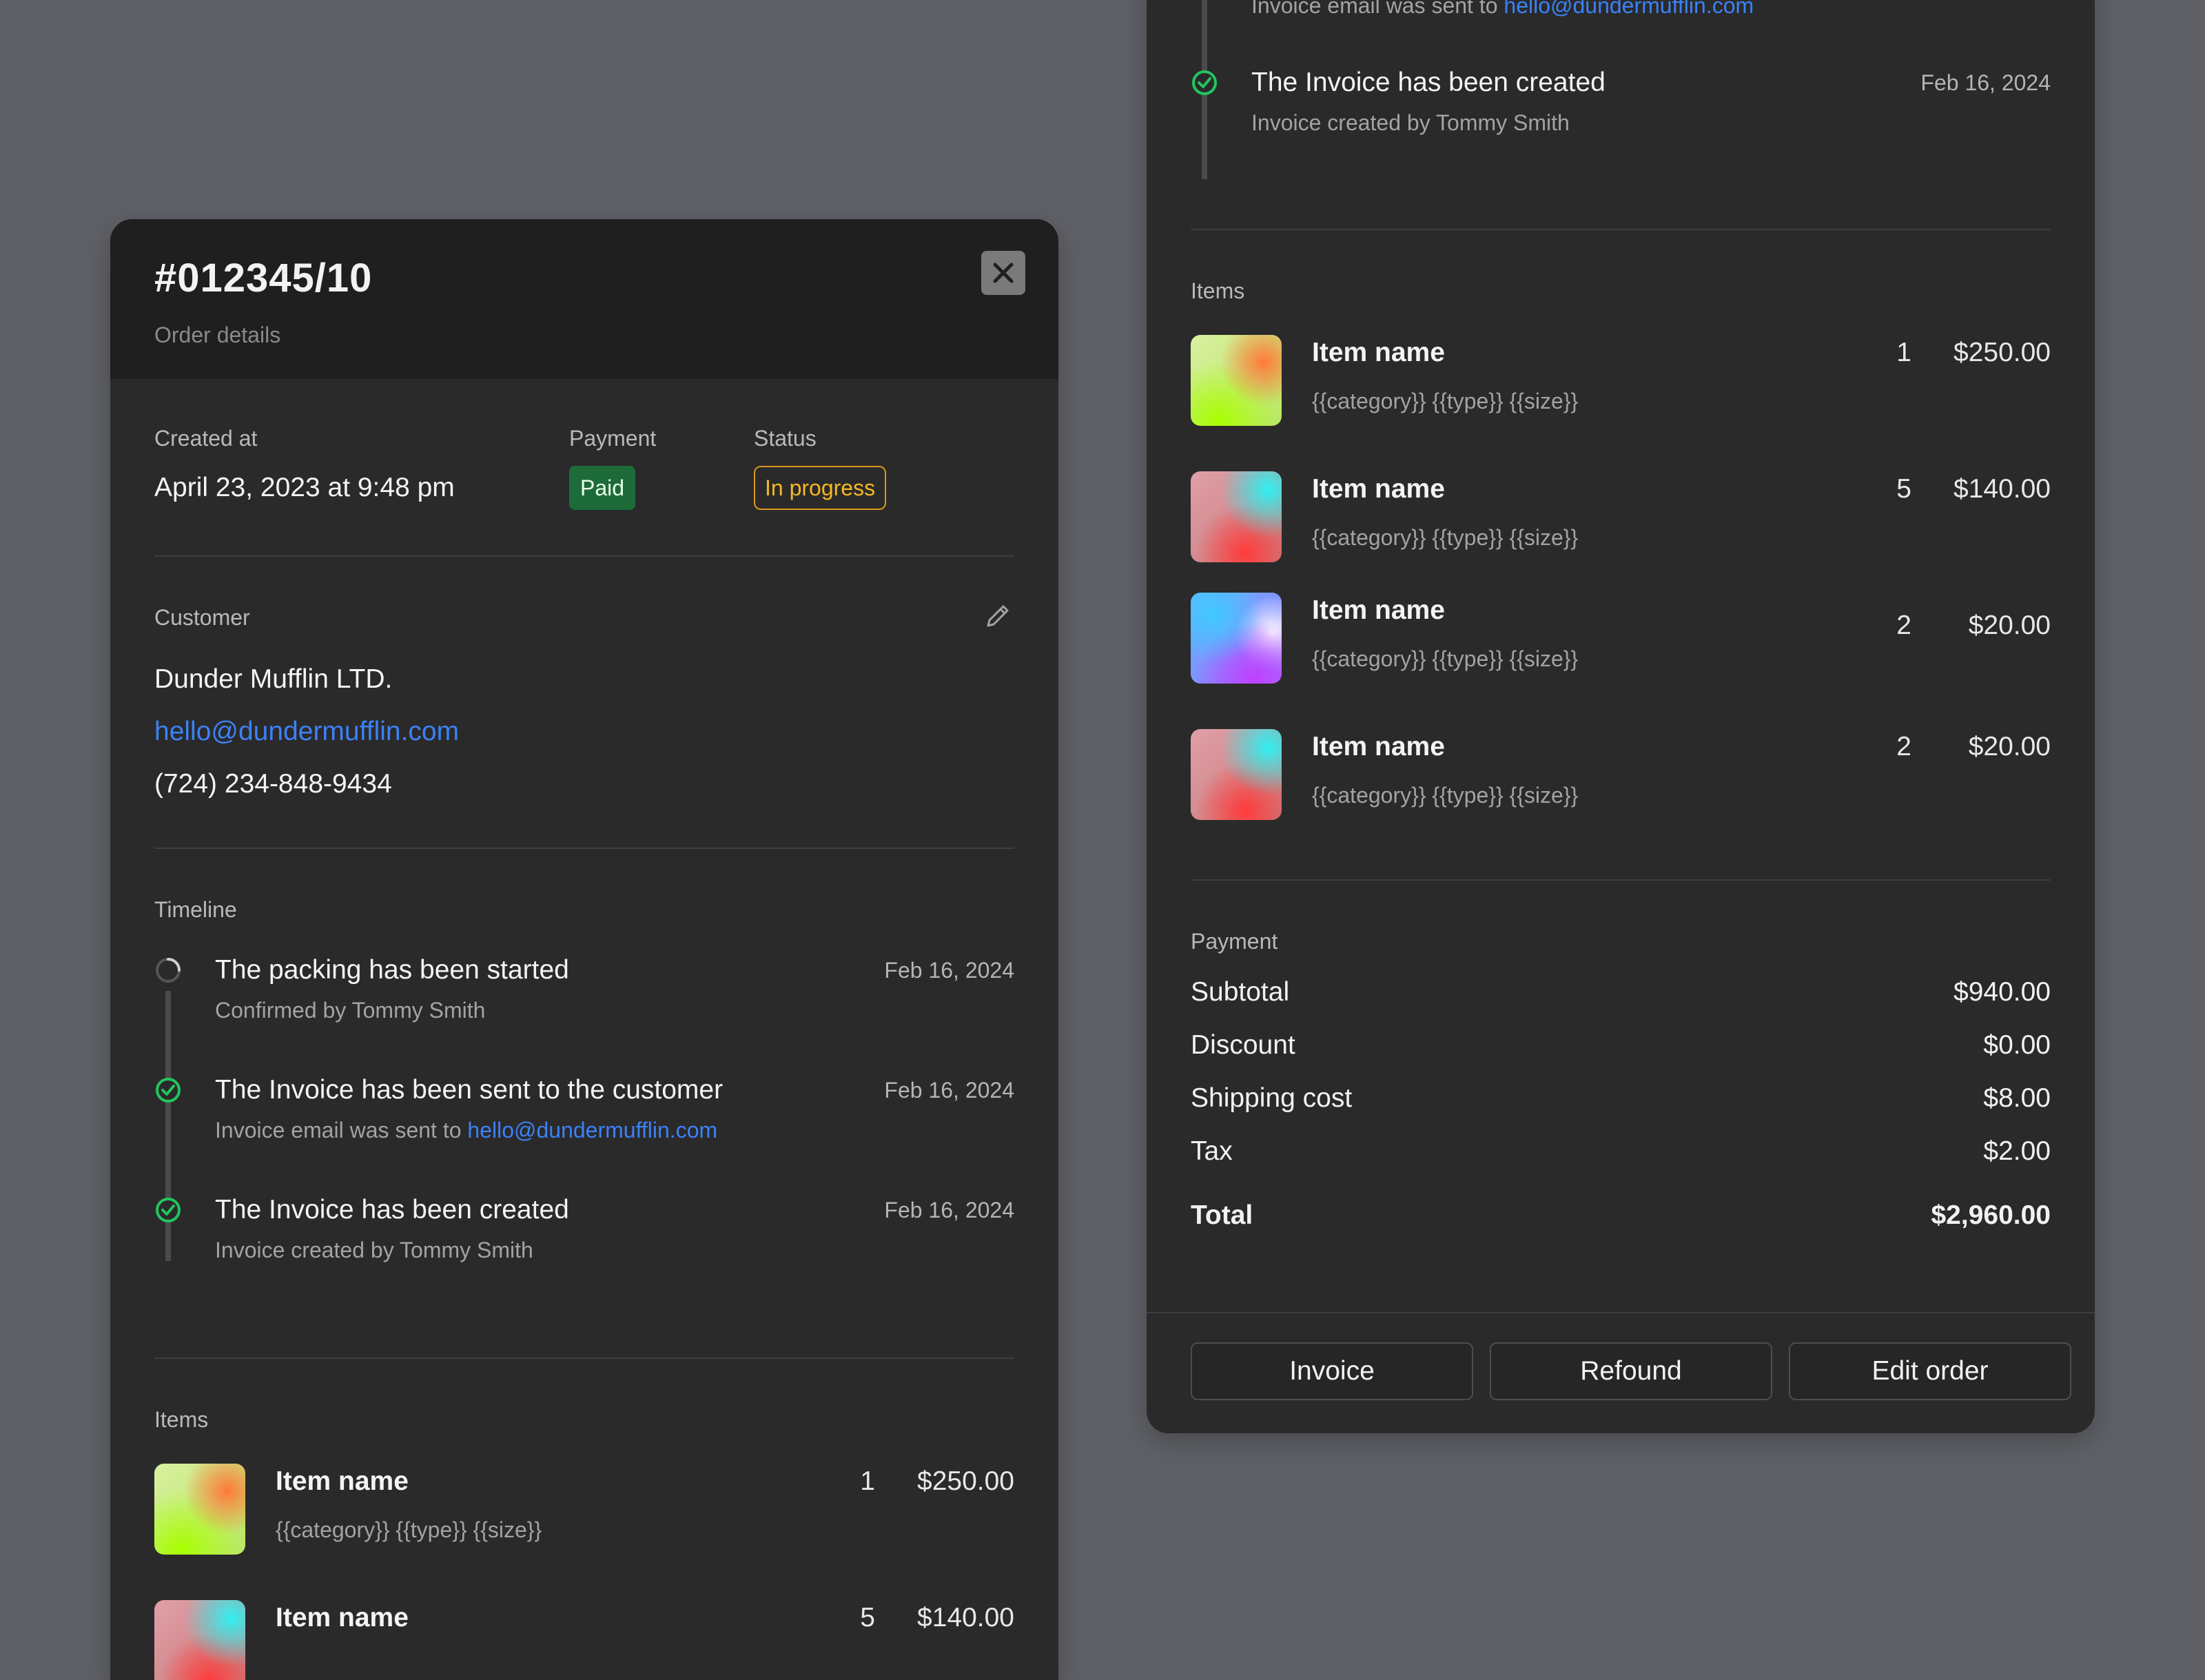 Image resolution: width=2205 pixels, height=1680 pixels. I want to click on customer-label: Customer, so click(202, 617).